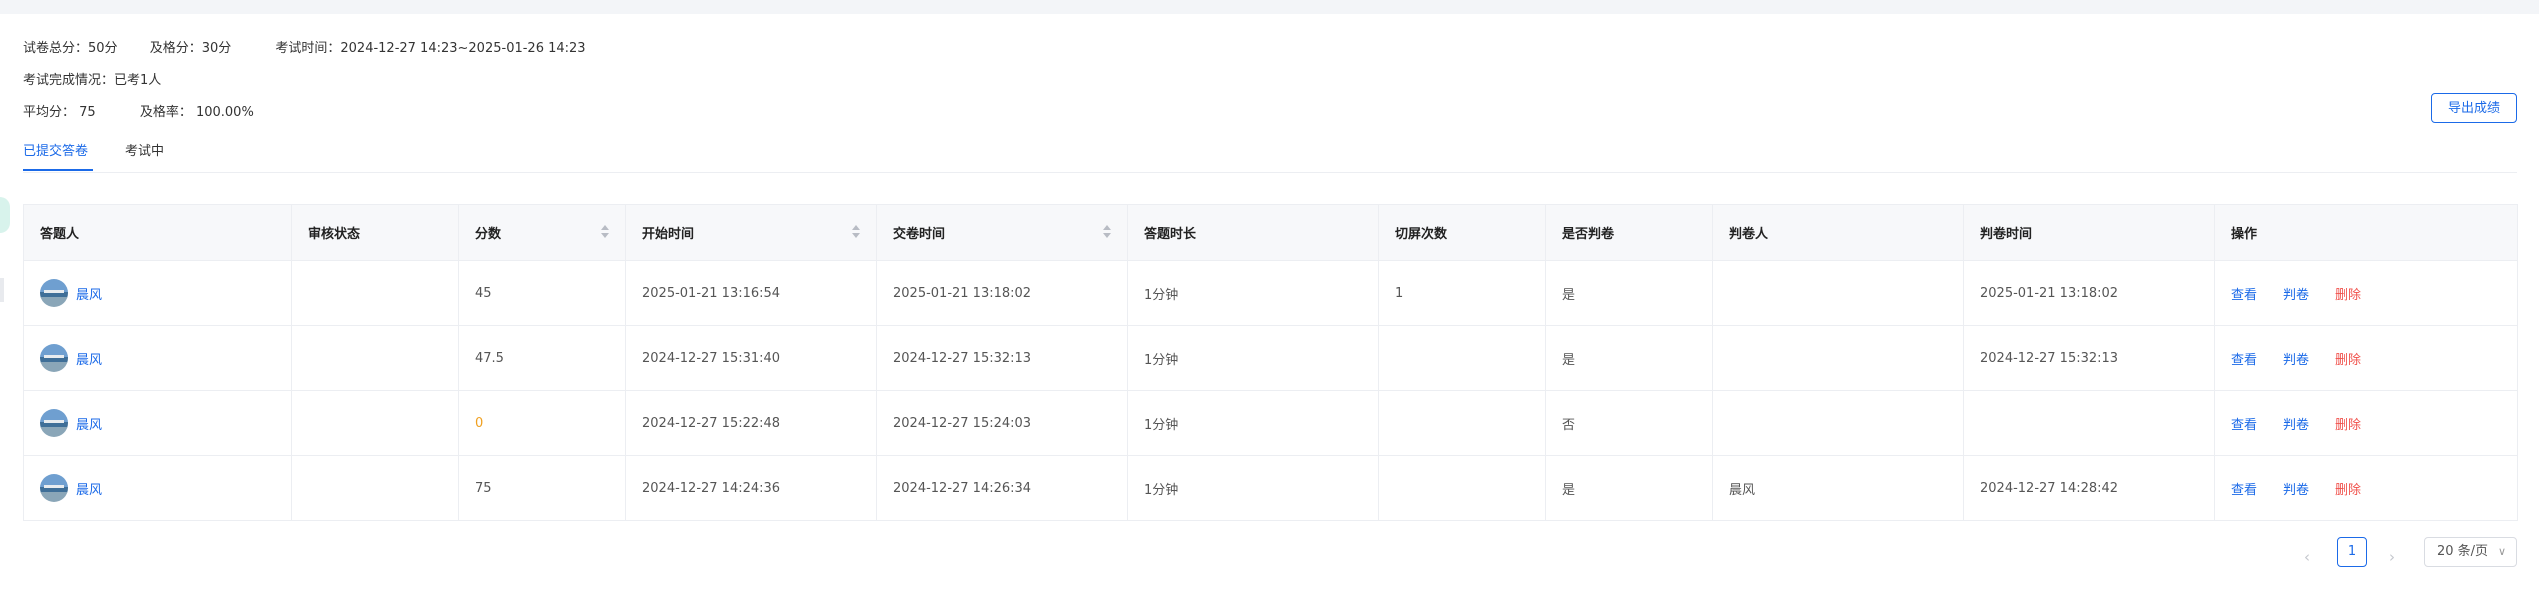  Describe the element at coordinates (751, 488) in the screenshot. I see `start-time: 2024-12-27 14:24:36` at that location.